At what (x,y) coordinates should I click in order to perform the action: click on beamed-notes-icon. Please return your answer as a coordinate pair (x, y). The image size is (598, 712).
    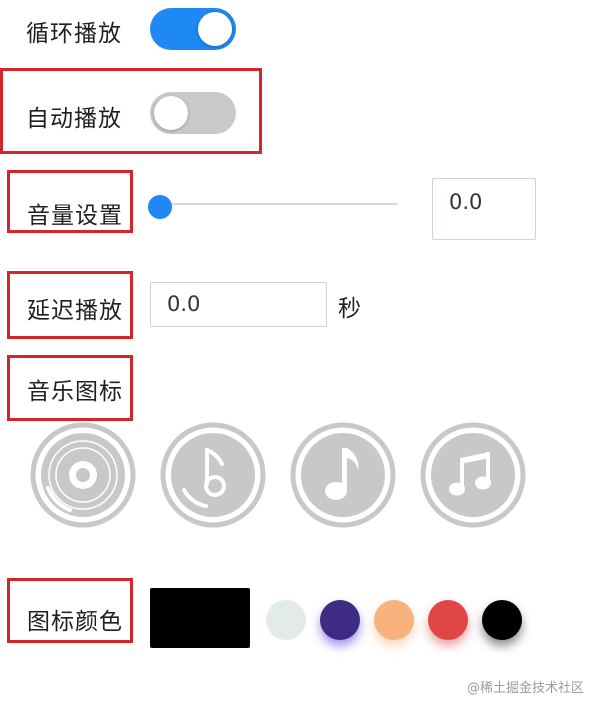
    Looking at the image, I should click on (473, 475).